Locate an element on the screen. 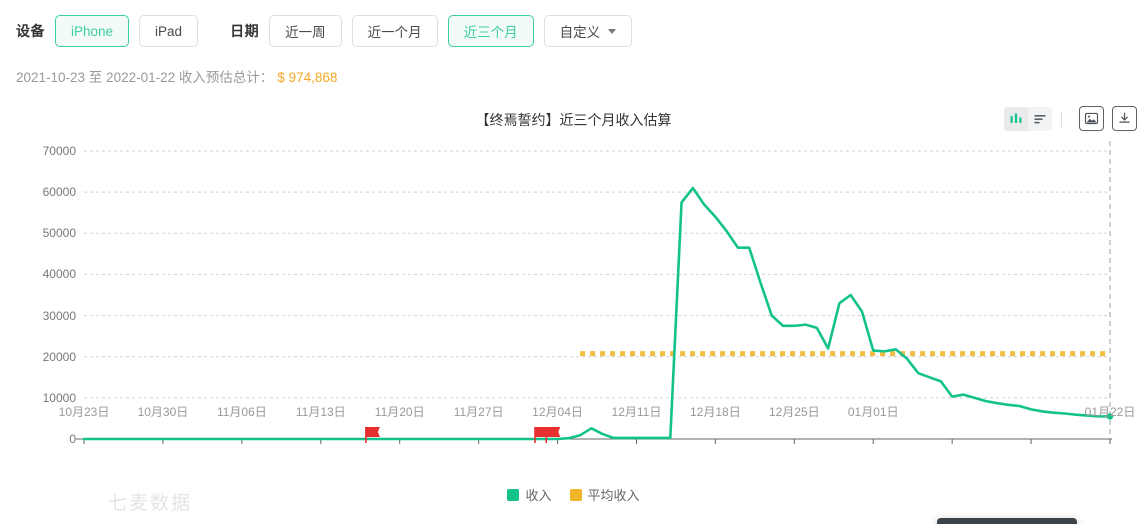  device-option-ipad: iPad is located at coordinates (169, 31).